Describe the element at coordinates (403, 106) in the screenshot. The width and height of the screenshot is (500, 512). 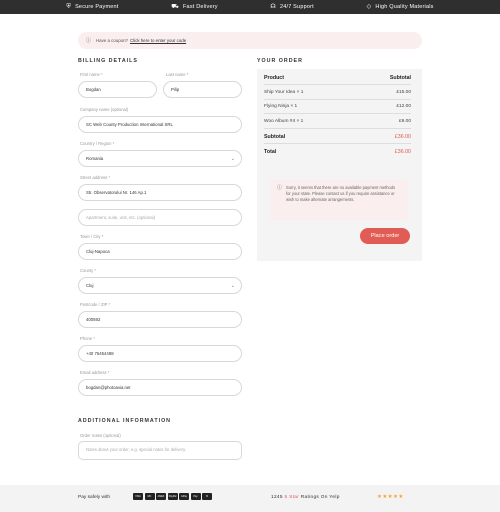
I see `item-price: £12.00` at that location.